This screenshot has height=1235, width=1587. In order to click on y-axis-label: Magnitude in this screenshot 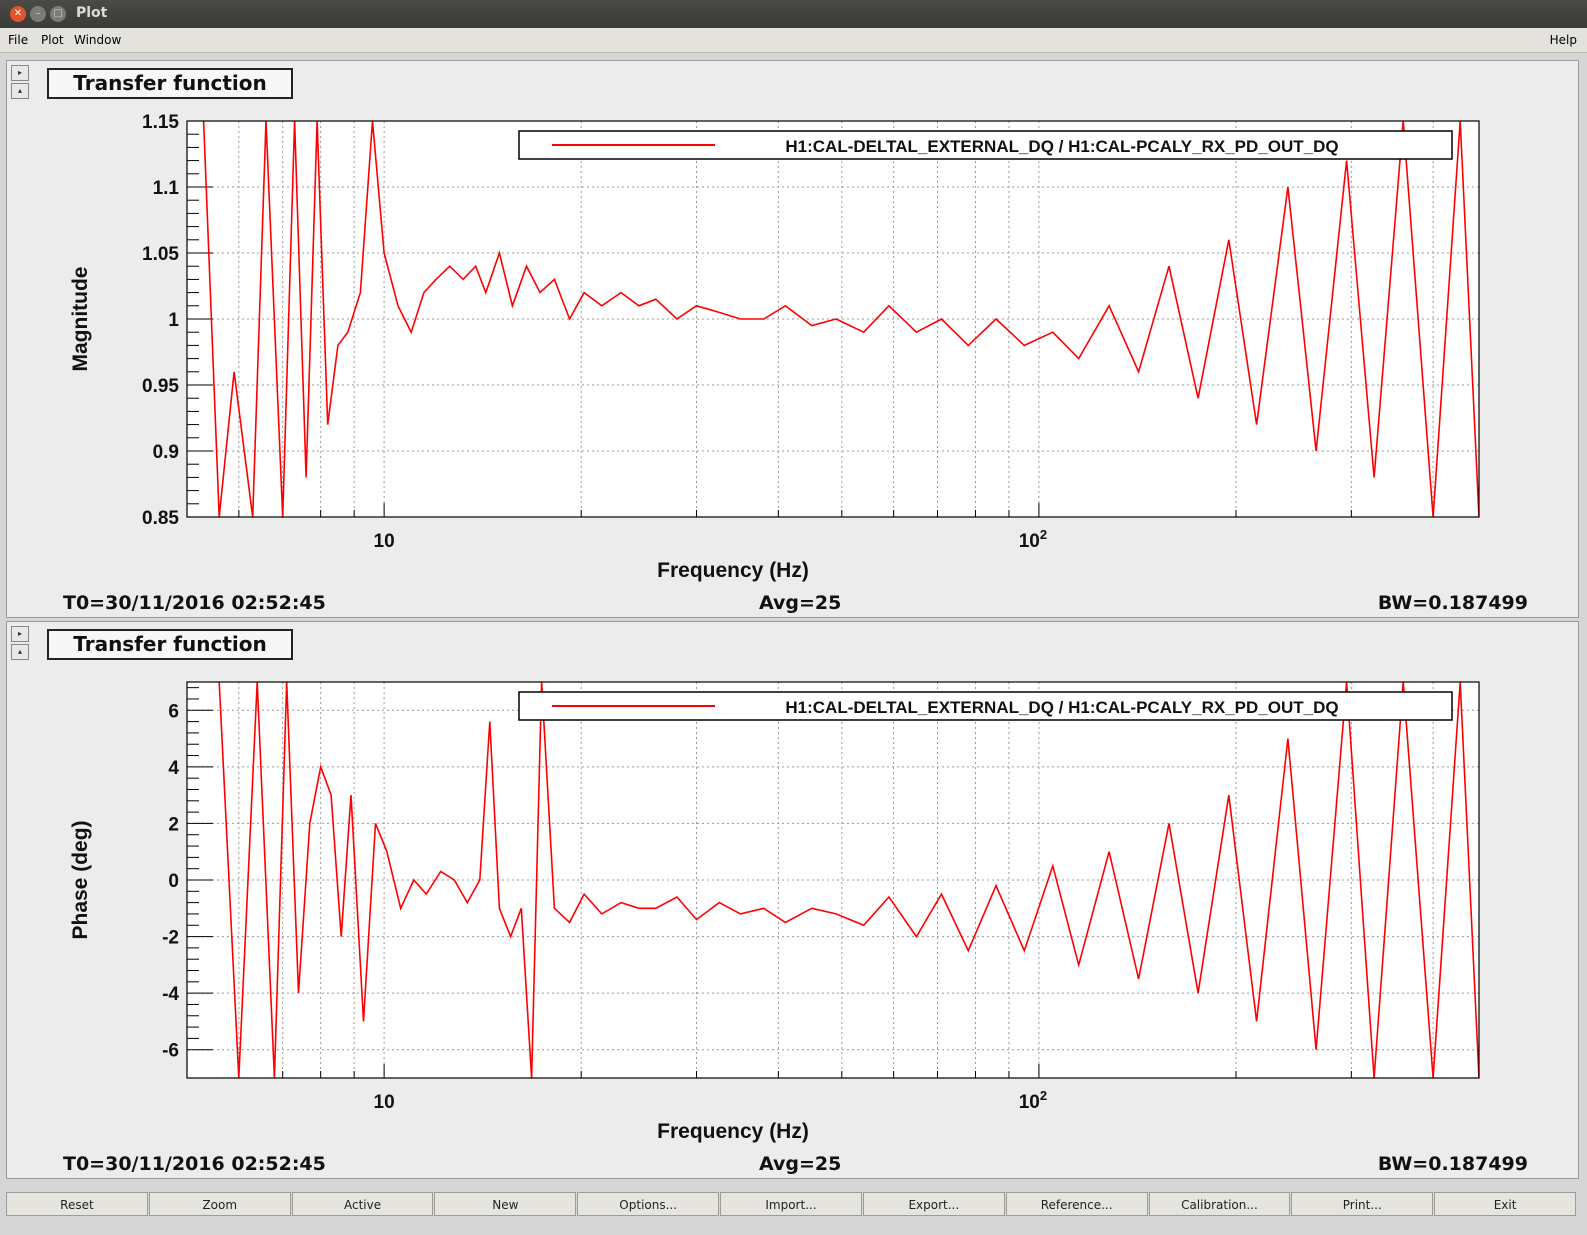, I will do `click(80, 319)`.